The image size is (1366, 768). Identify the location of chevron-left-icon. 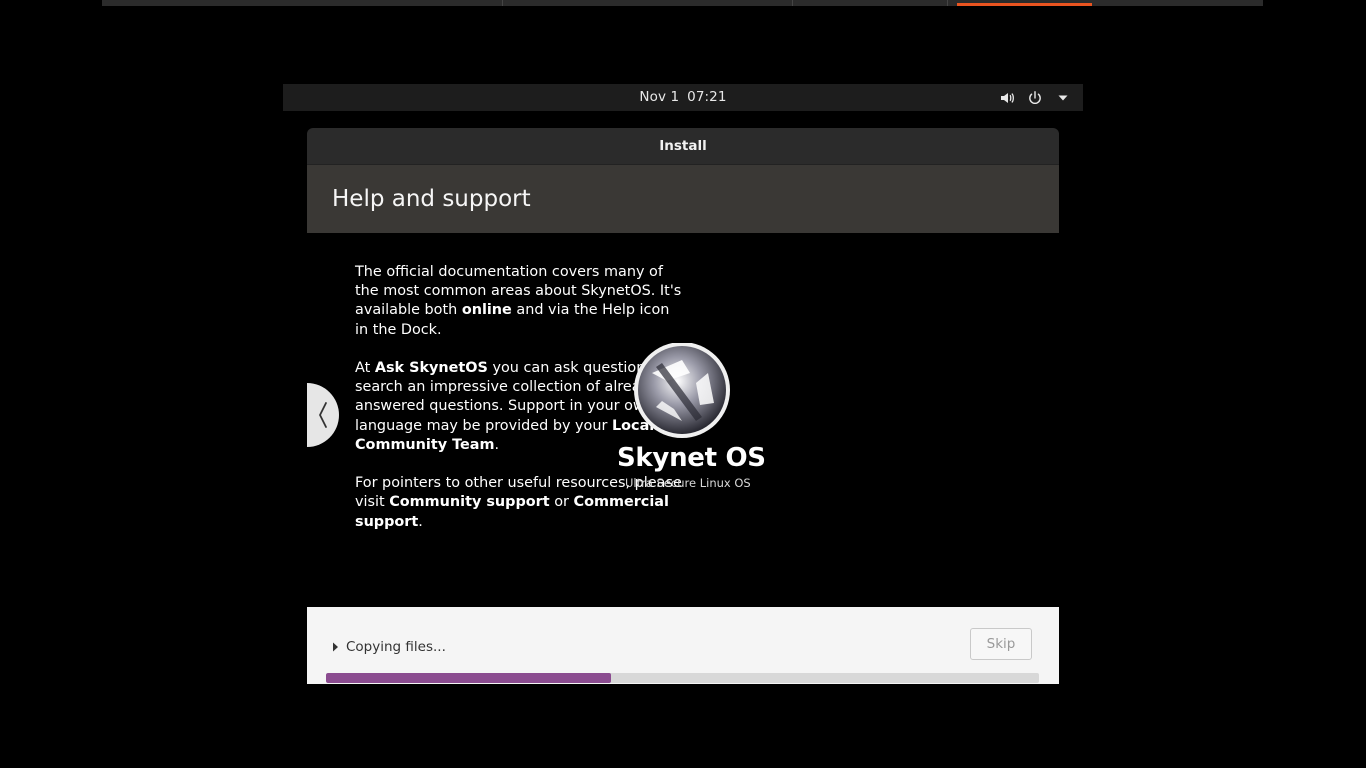
(323, 415).